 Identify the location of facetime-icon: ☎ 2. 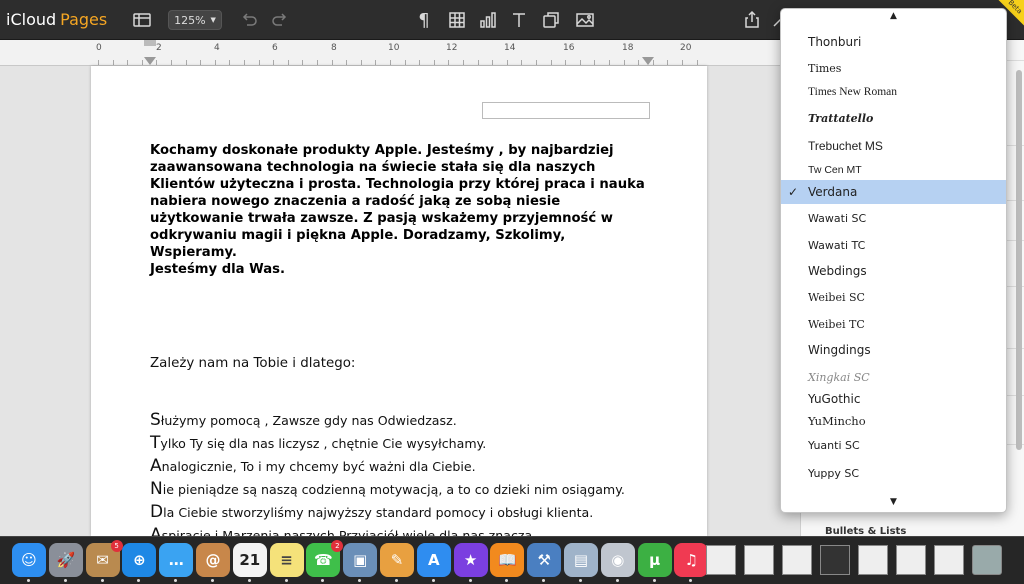
(325, 561).